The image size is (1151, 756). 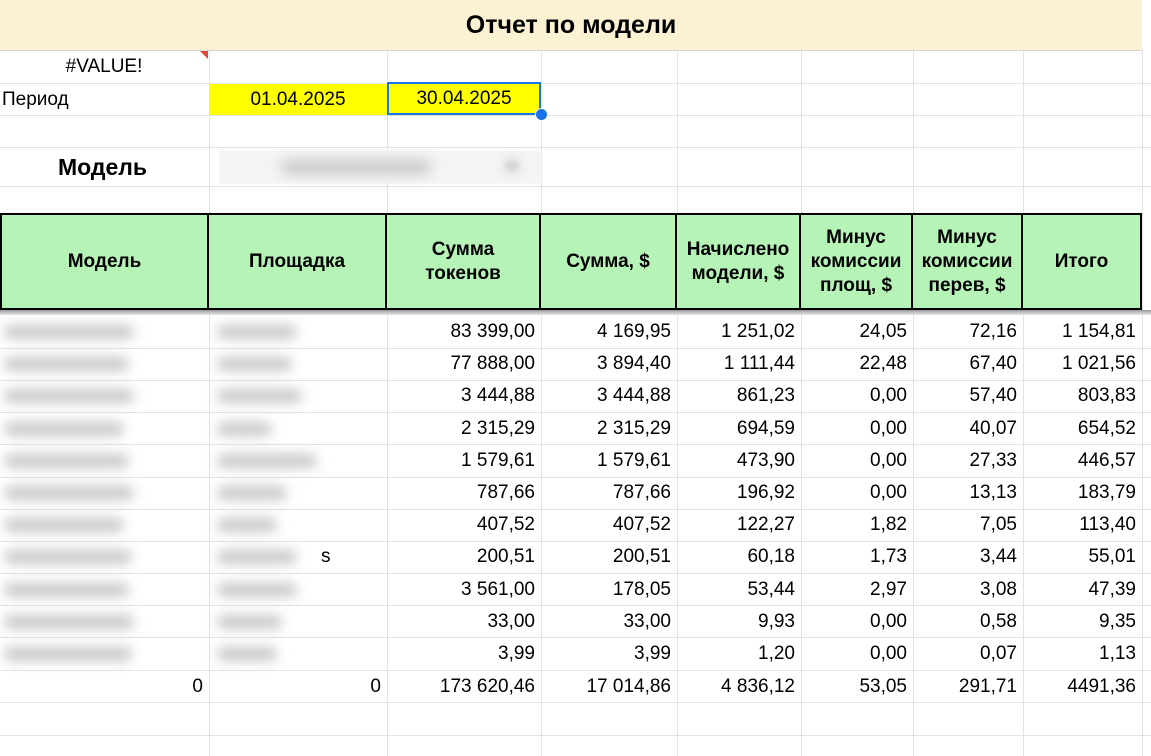 I want to click on cell-fee-platform: 24,05, so click(x=857, y=332).